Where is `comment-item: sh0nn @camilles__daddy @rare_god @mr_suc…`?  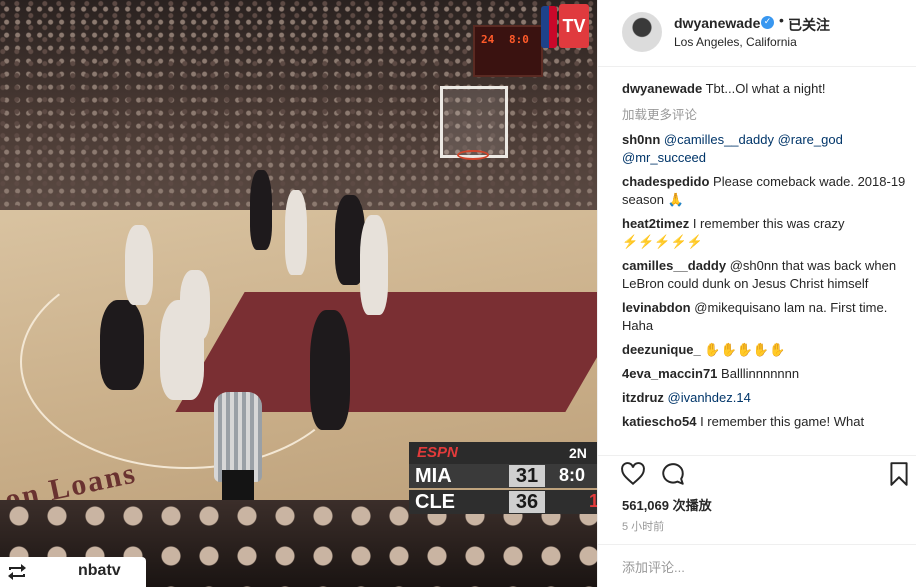
comment-item: sh0nn @camilles__daddy @rare_god @mr_suc… is located at coordinates (764, 149).